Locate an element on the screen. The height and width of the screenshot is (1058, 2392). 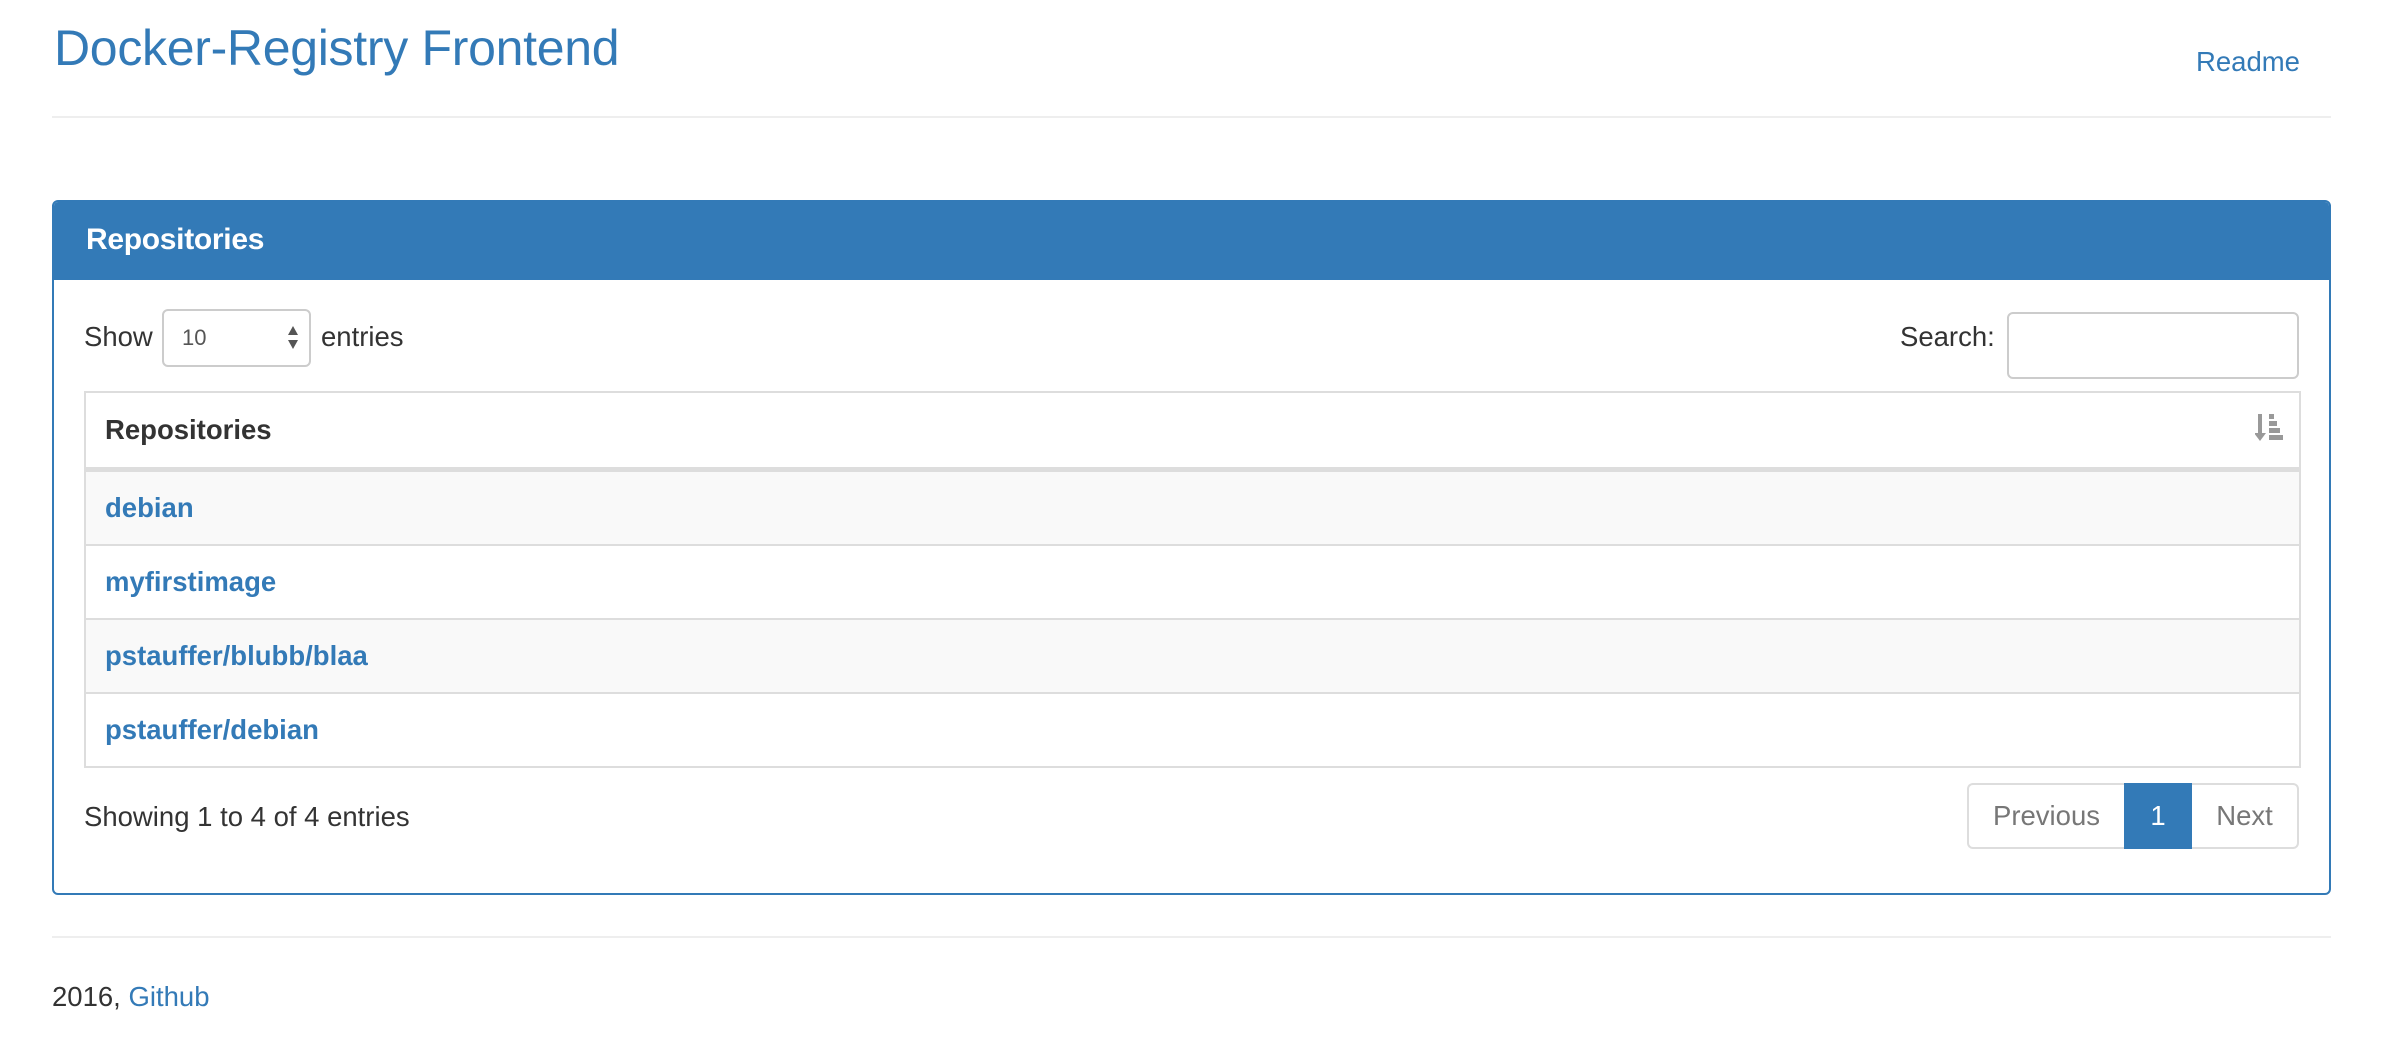
panel-title: Repositories is located at coordinates (175, 239).